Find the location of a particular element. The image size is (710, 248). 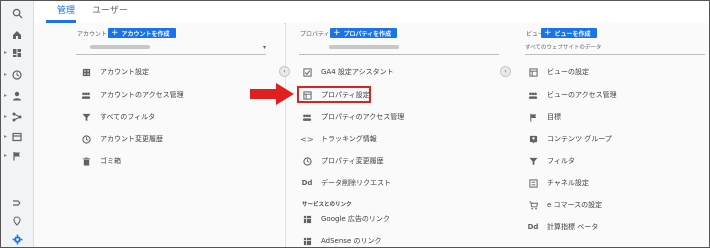

highlight-box is located at coordinates (334, 94).